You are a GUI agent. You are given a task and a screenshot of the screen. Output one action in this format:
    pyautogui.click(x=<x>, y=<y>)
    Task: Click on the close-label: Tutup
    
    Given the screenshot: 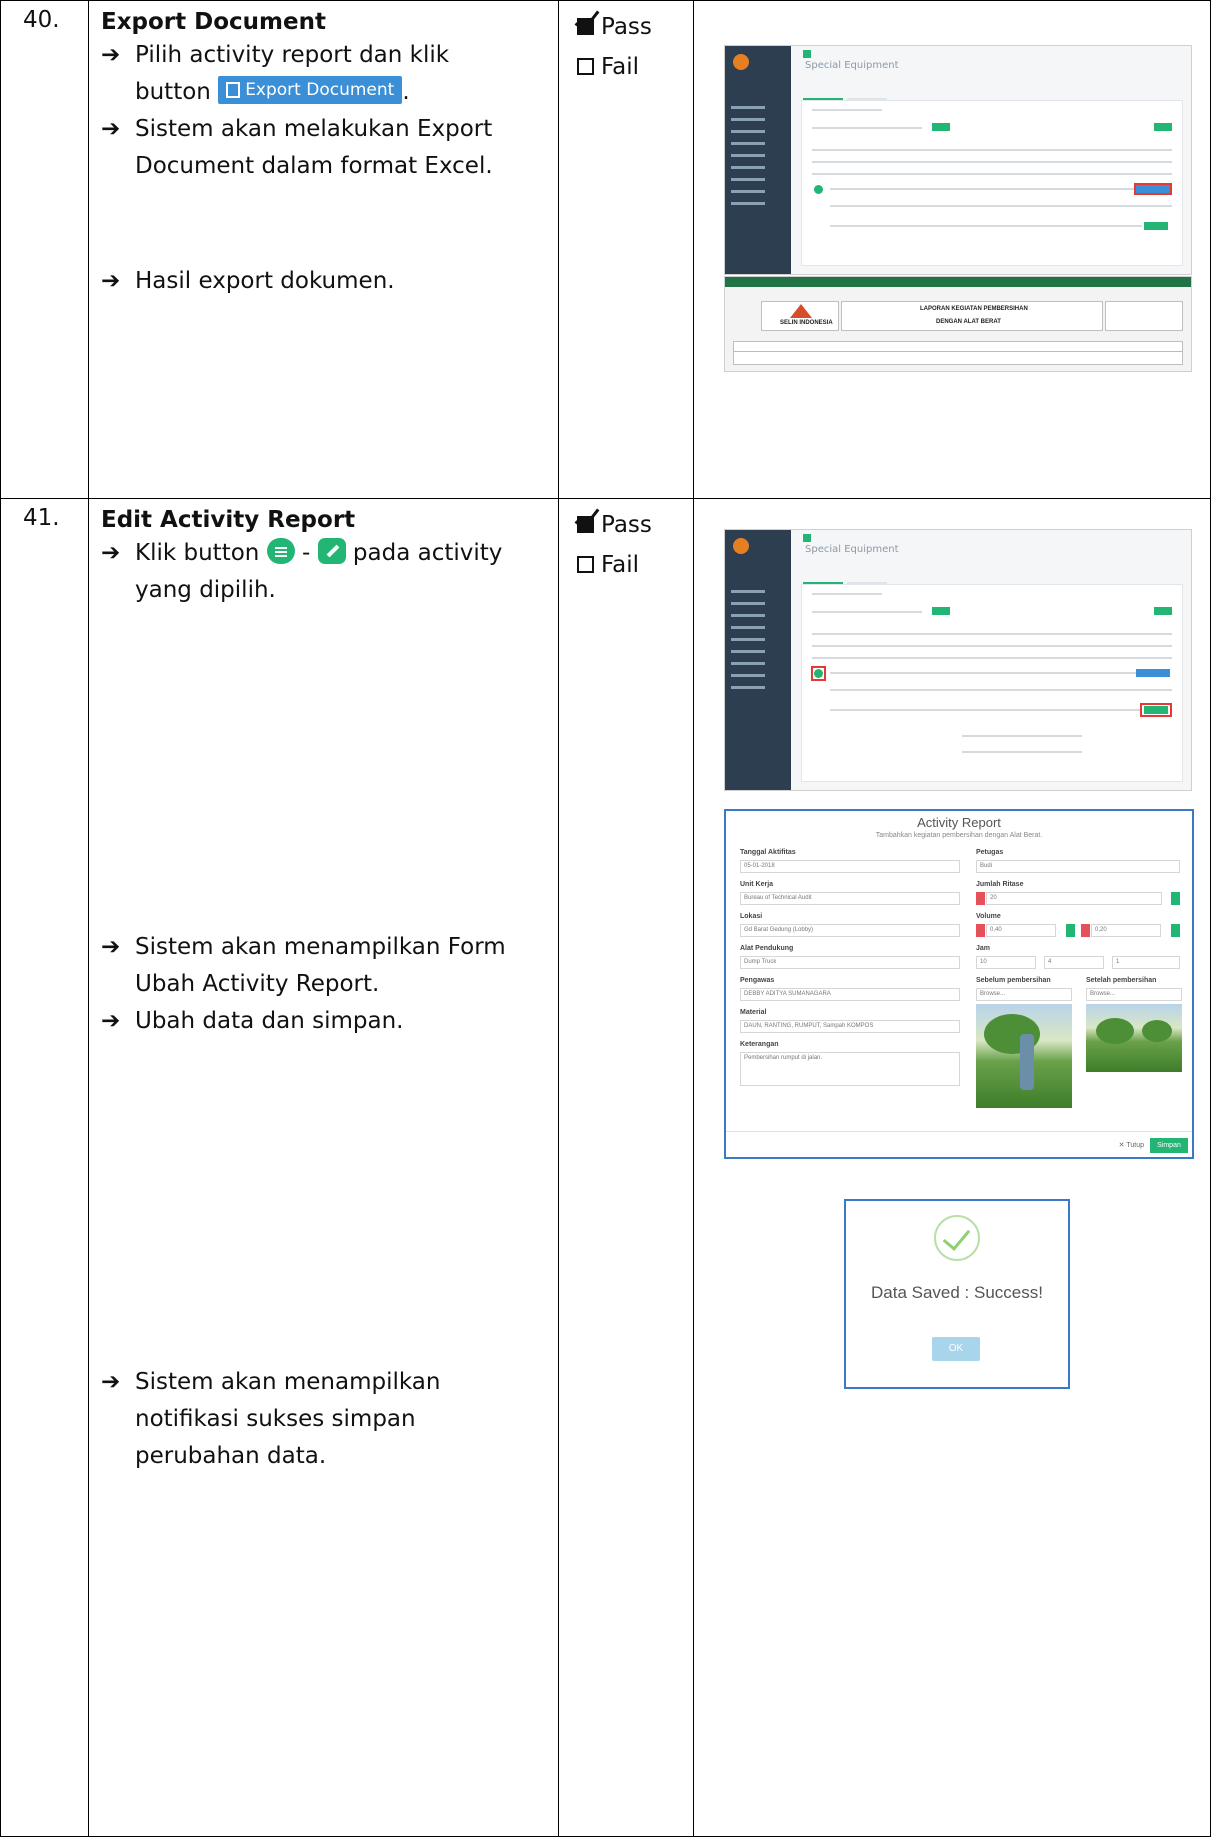 What is the action you would take?
    pyautogui.click(x=1135, y=1145)
    